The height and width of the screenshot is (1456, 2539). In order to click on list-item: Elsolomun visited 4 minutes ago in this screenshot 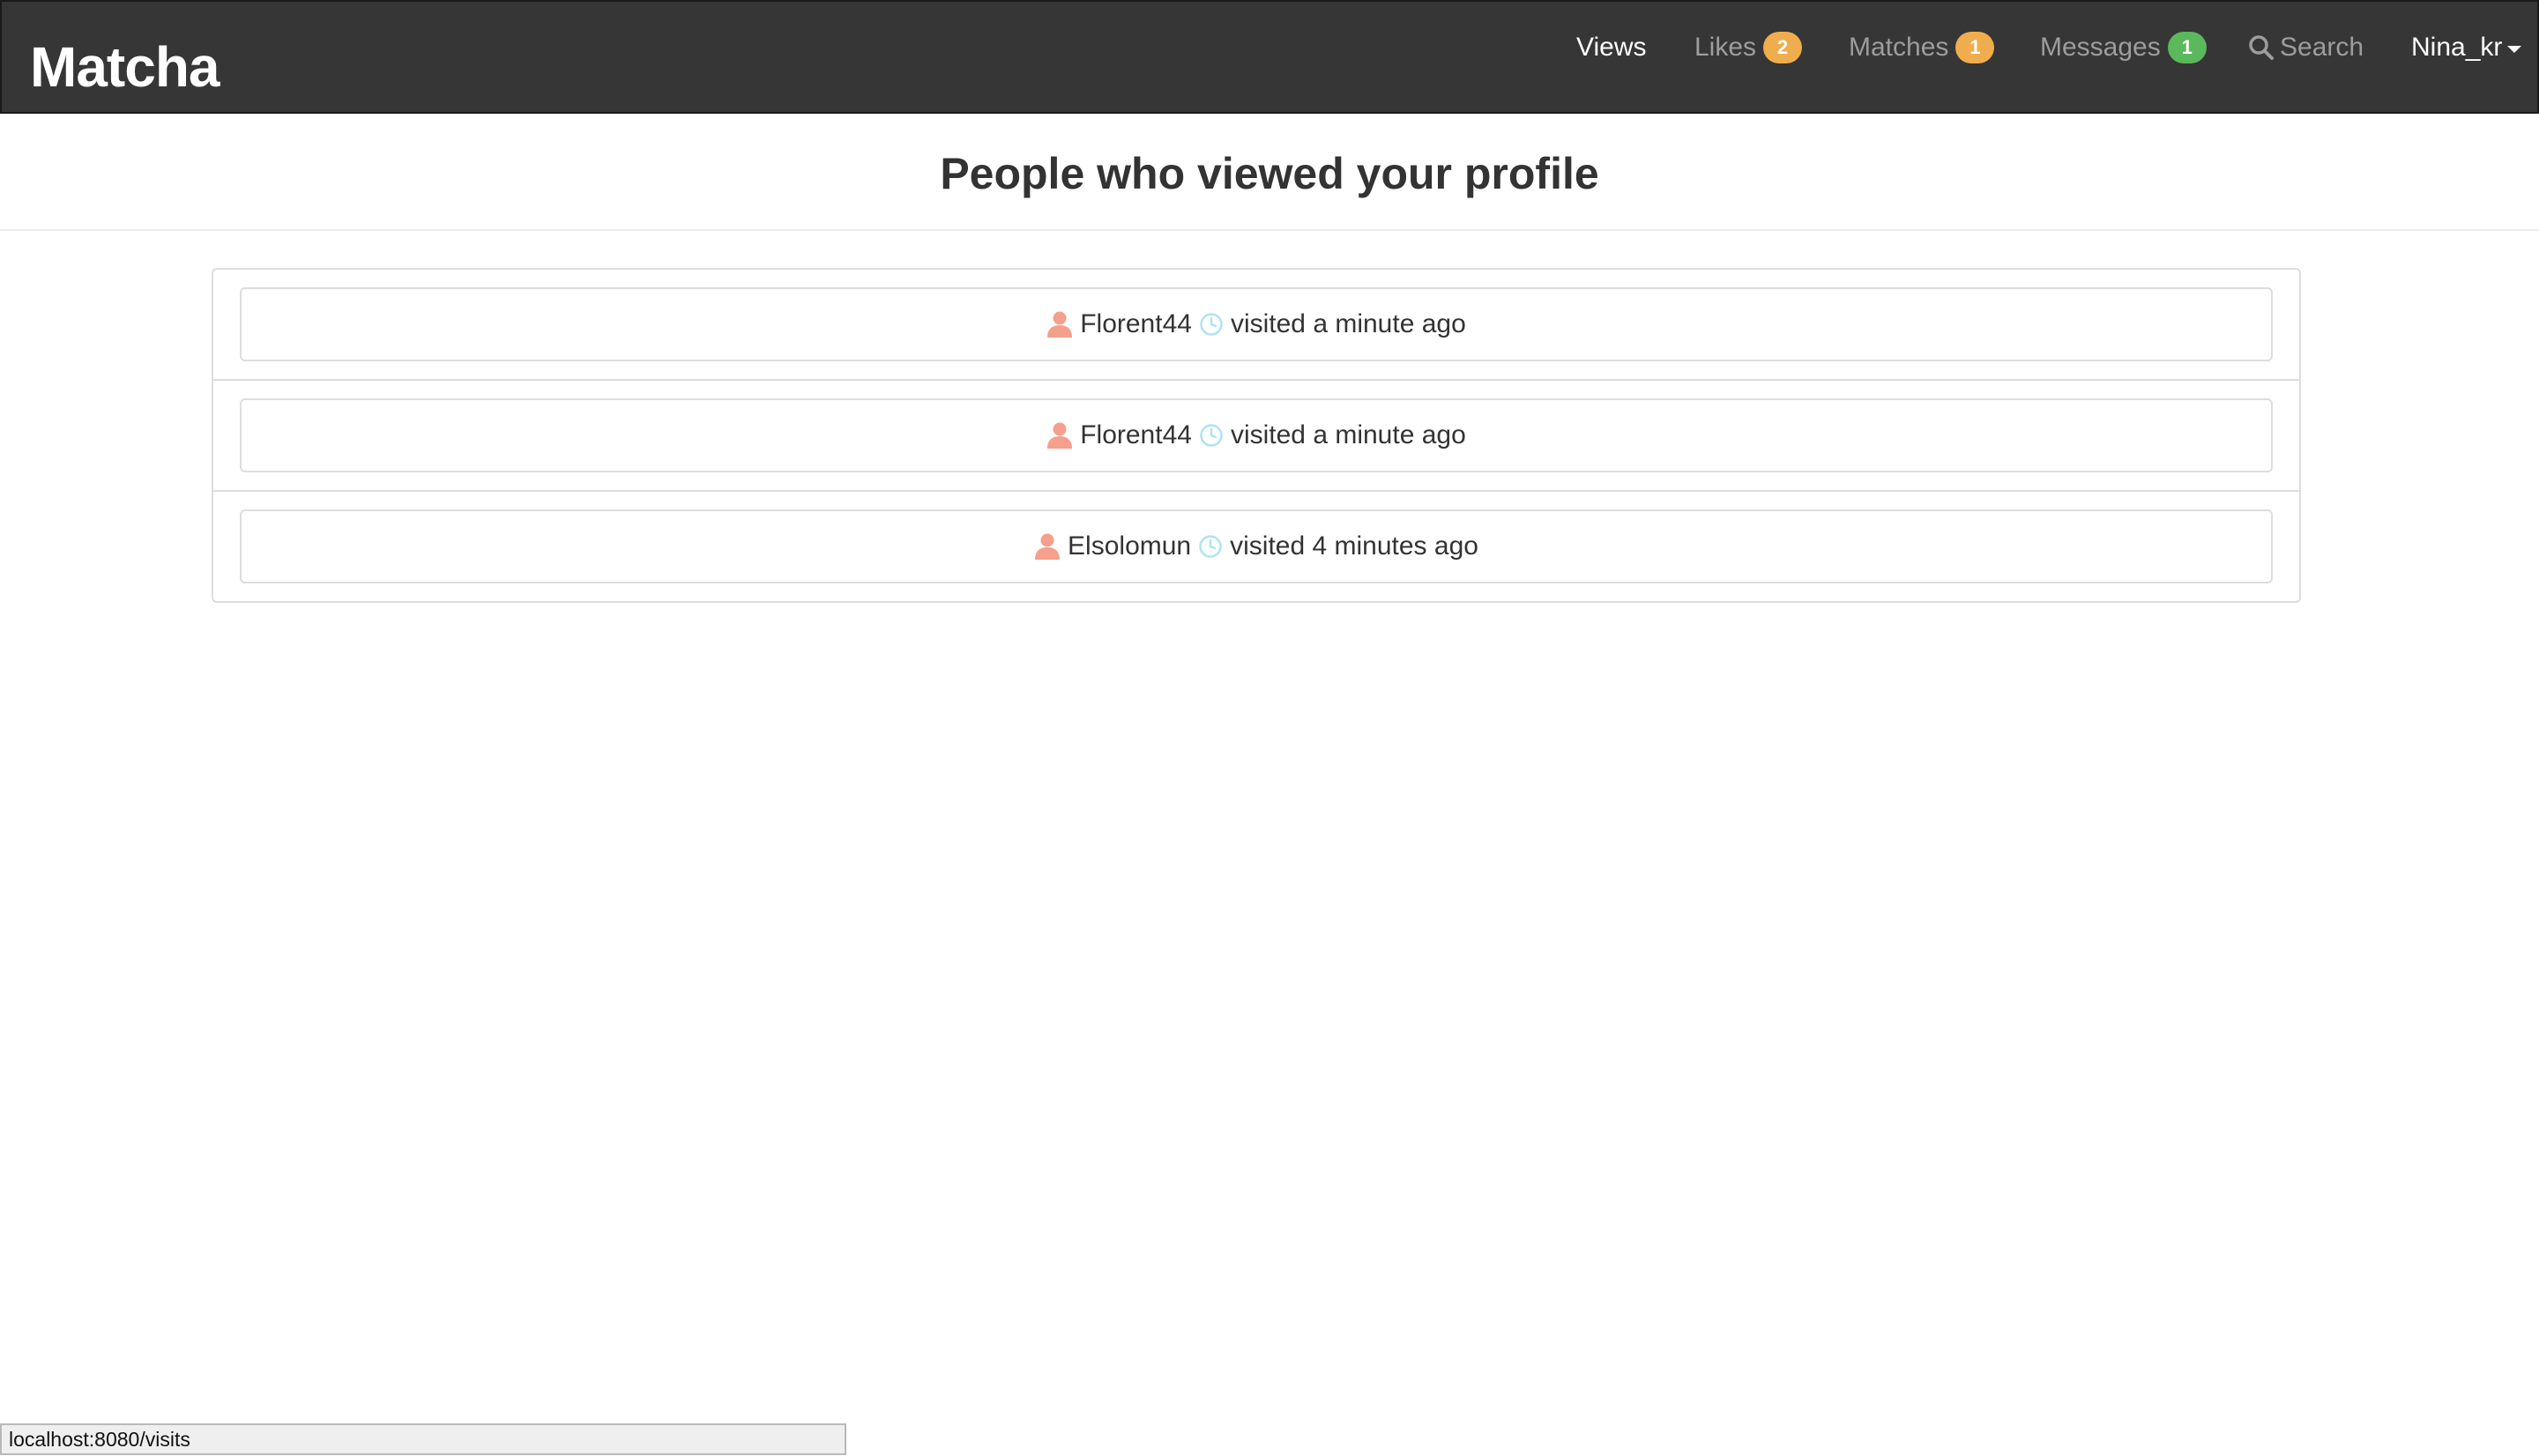, I will do `click(1256, 547)`.